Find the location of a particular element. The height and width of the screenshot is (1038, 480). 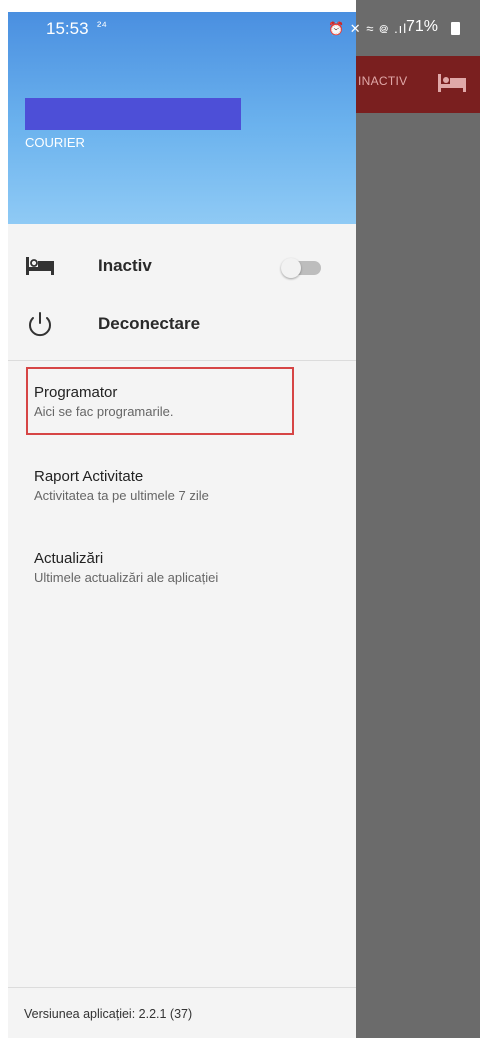

background-app-bar: INACTIV is located at coordinates (418, 84).